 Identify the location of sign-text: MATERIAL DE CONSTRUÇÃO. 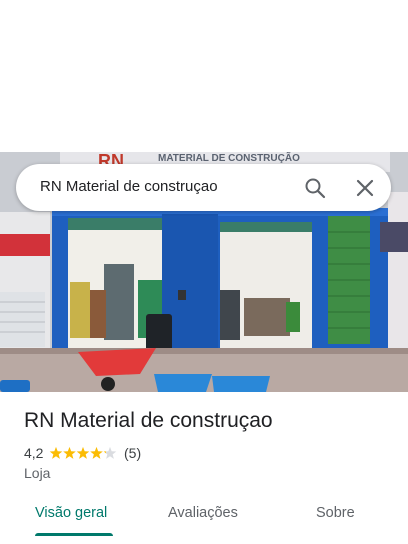
(229, 158).